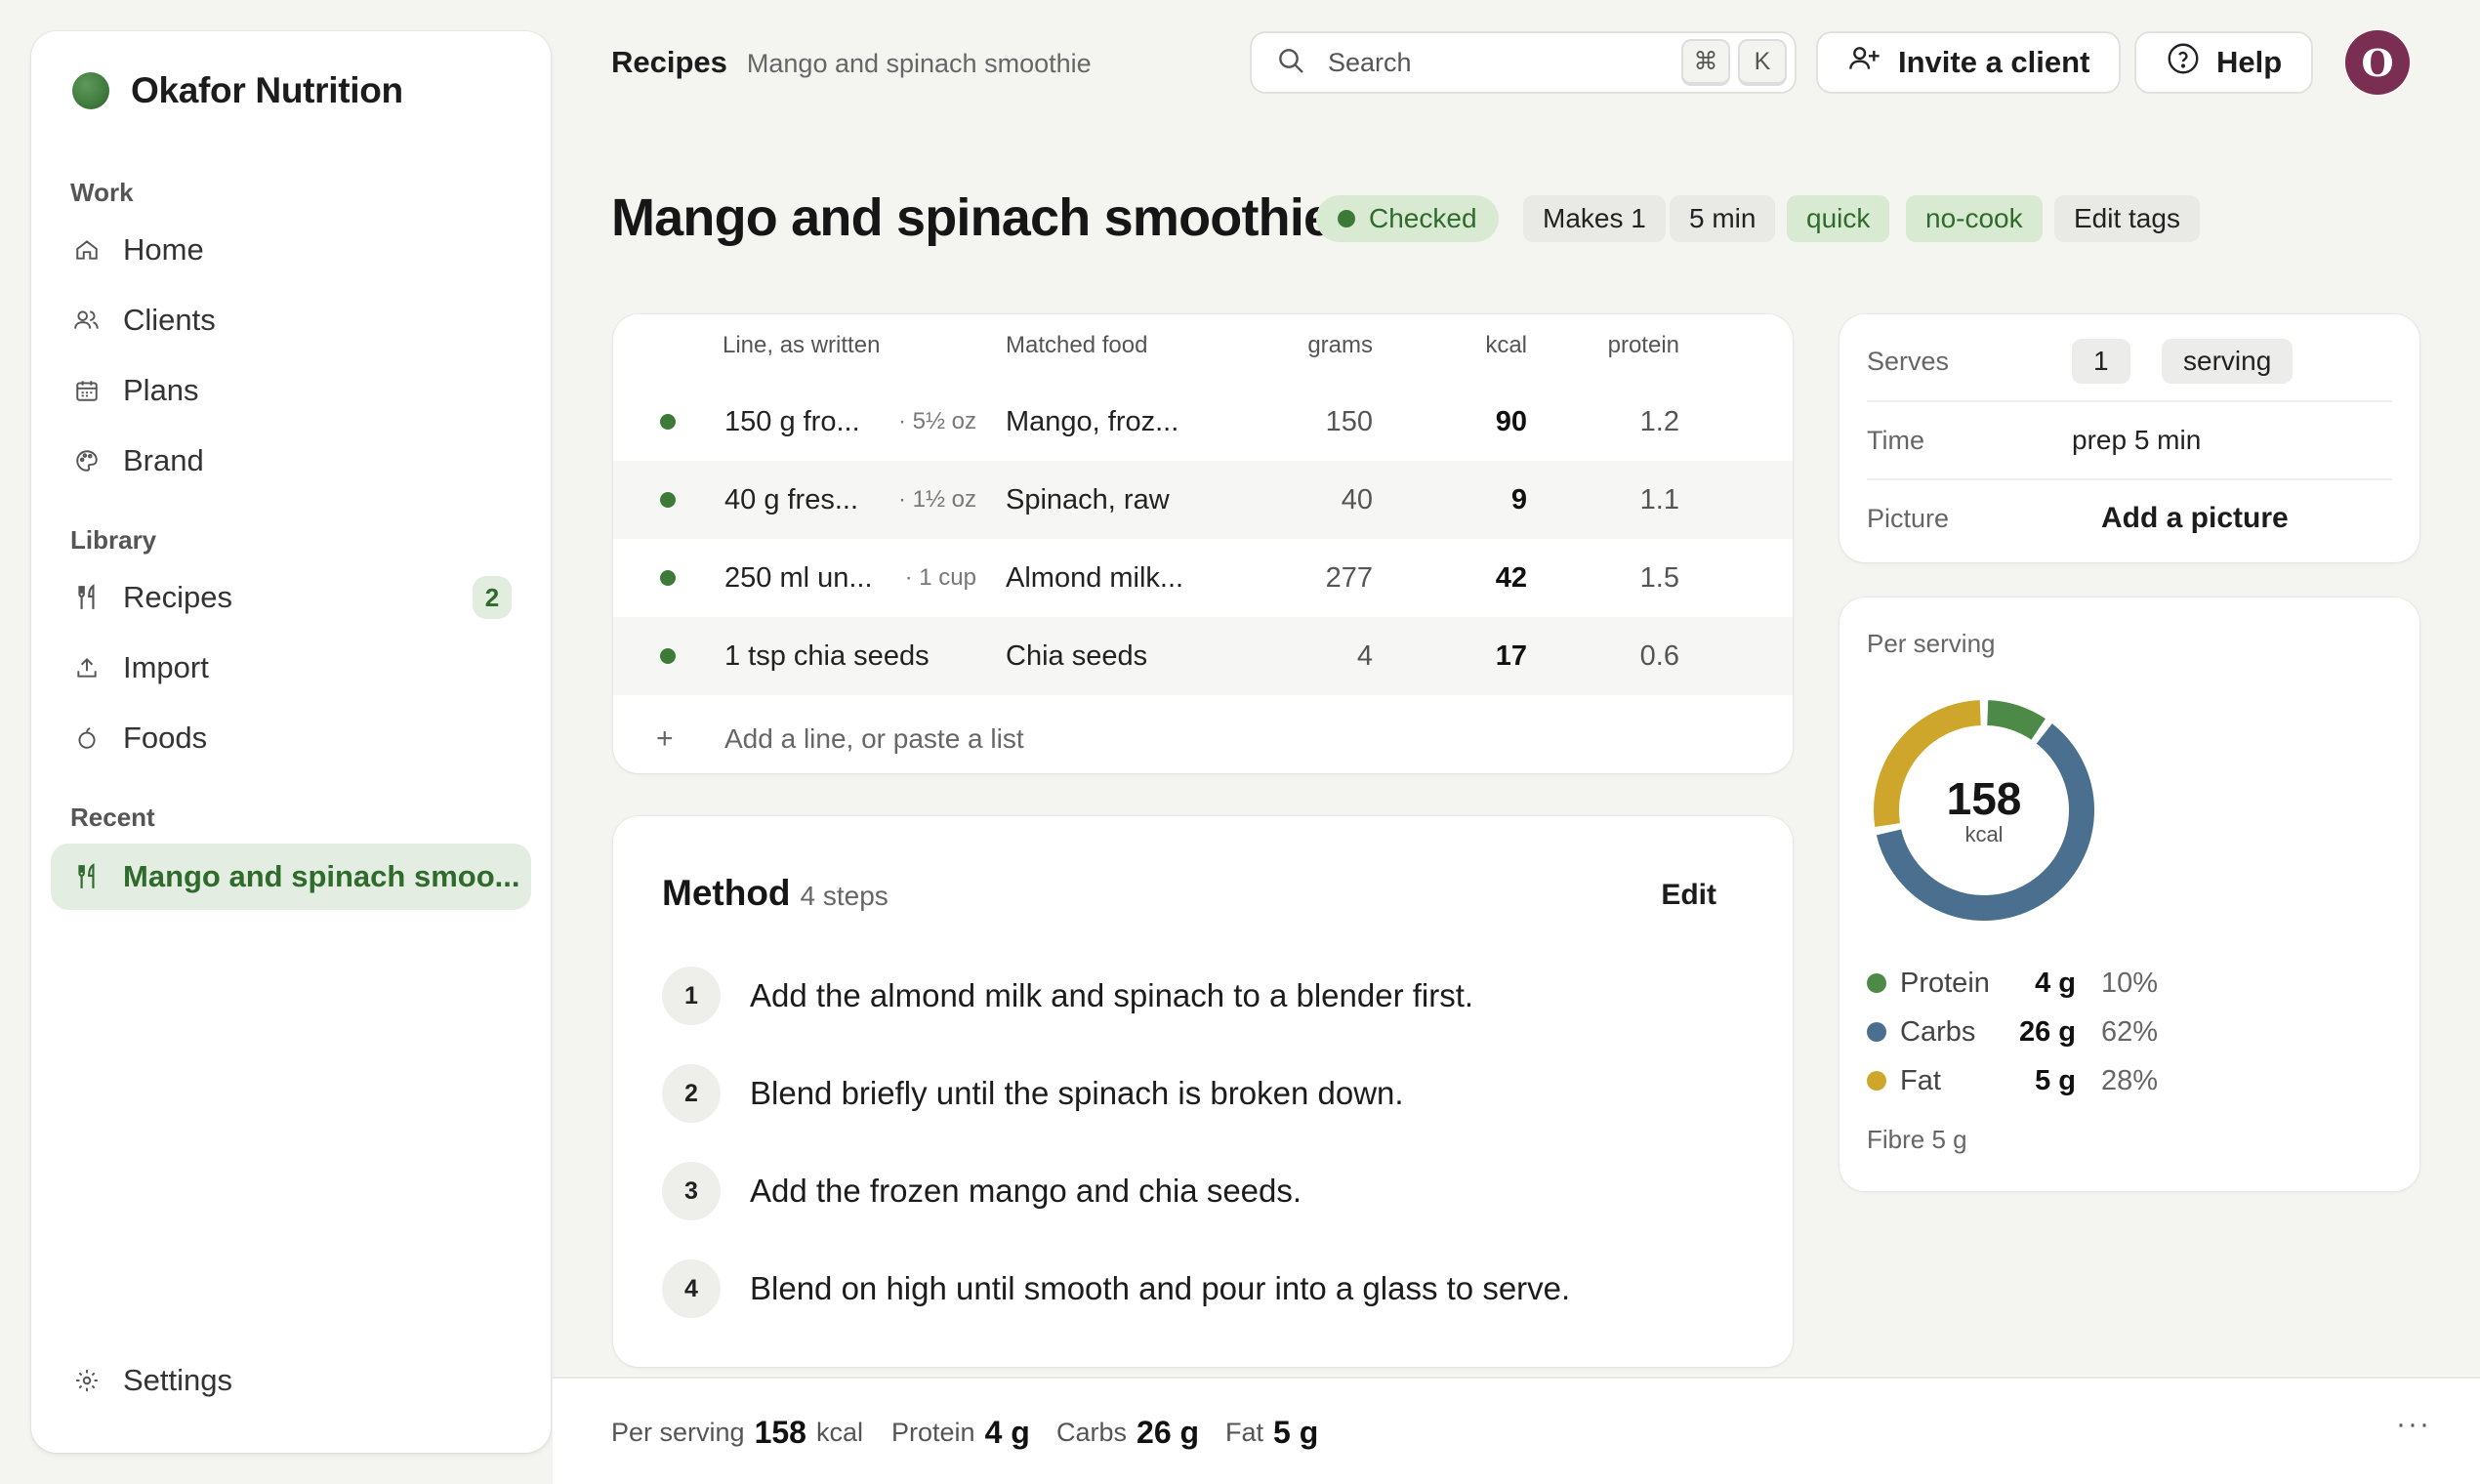 The width and height of the screenshot is (2480, 1484). I want to click on footer-fat: Fat 5 g, so click(1271, 1432).